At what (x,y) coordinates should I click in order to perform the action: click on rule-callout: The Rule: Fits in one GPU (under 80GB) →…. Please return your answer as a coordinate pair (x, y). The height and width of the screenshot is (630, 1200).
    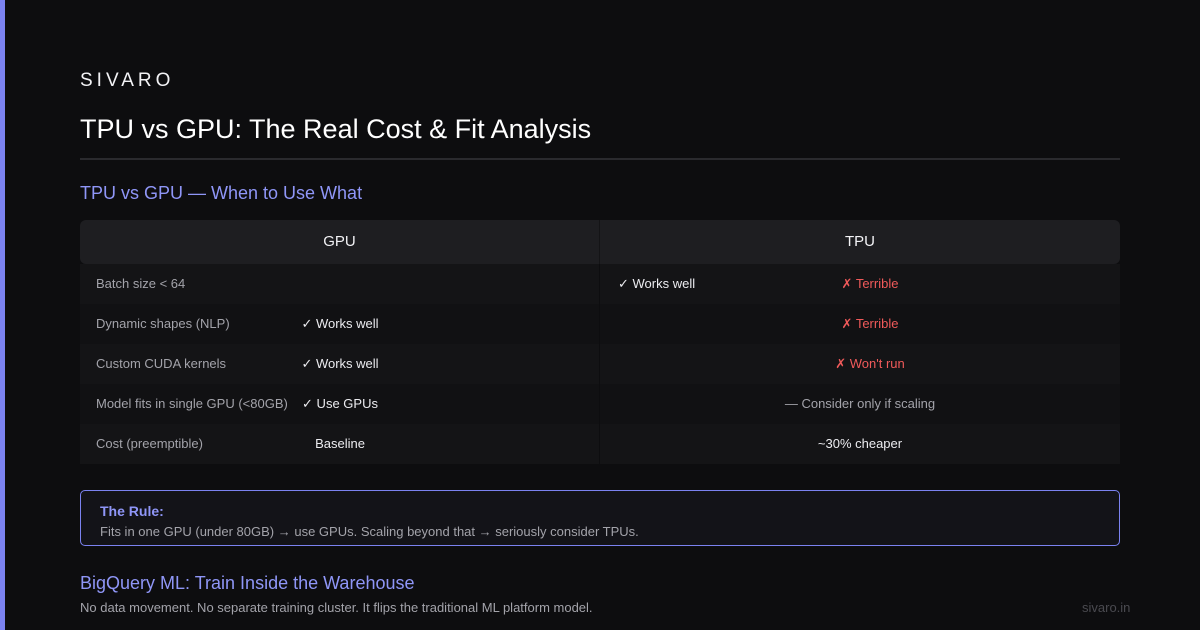
    Looking at the image, I should click on (600, 518).